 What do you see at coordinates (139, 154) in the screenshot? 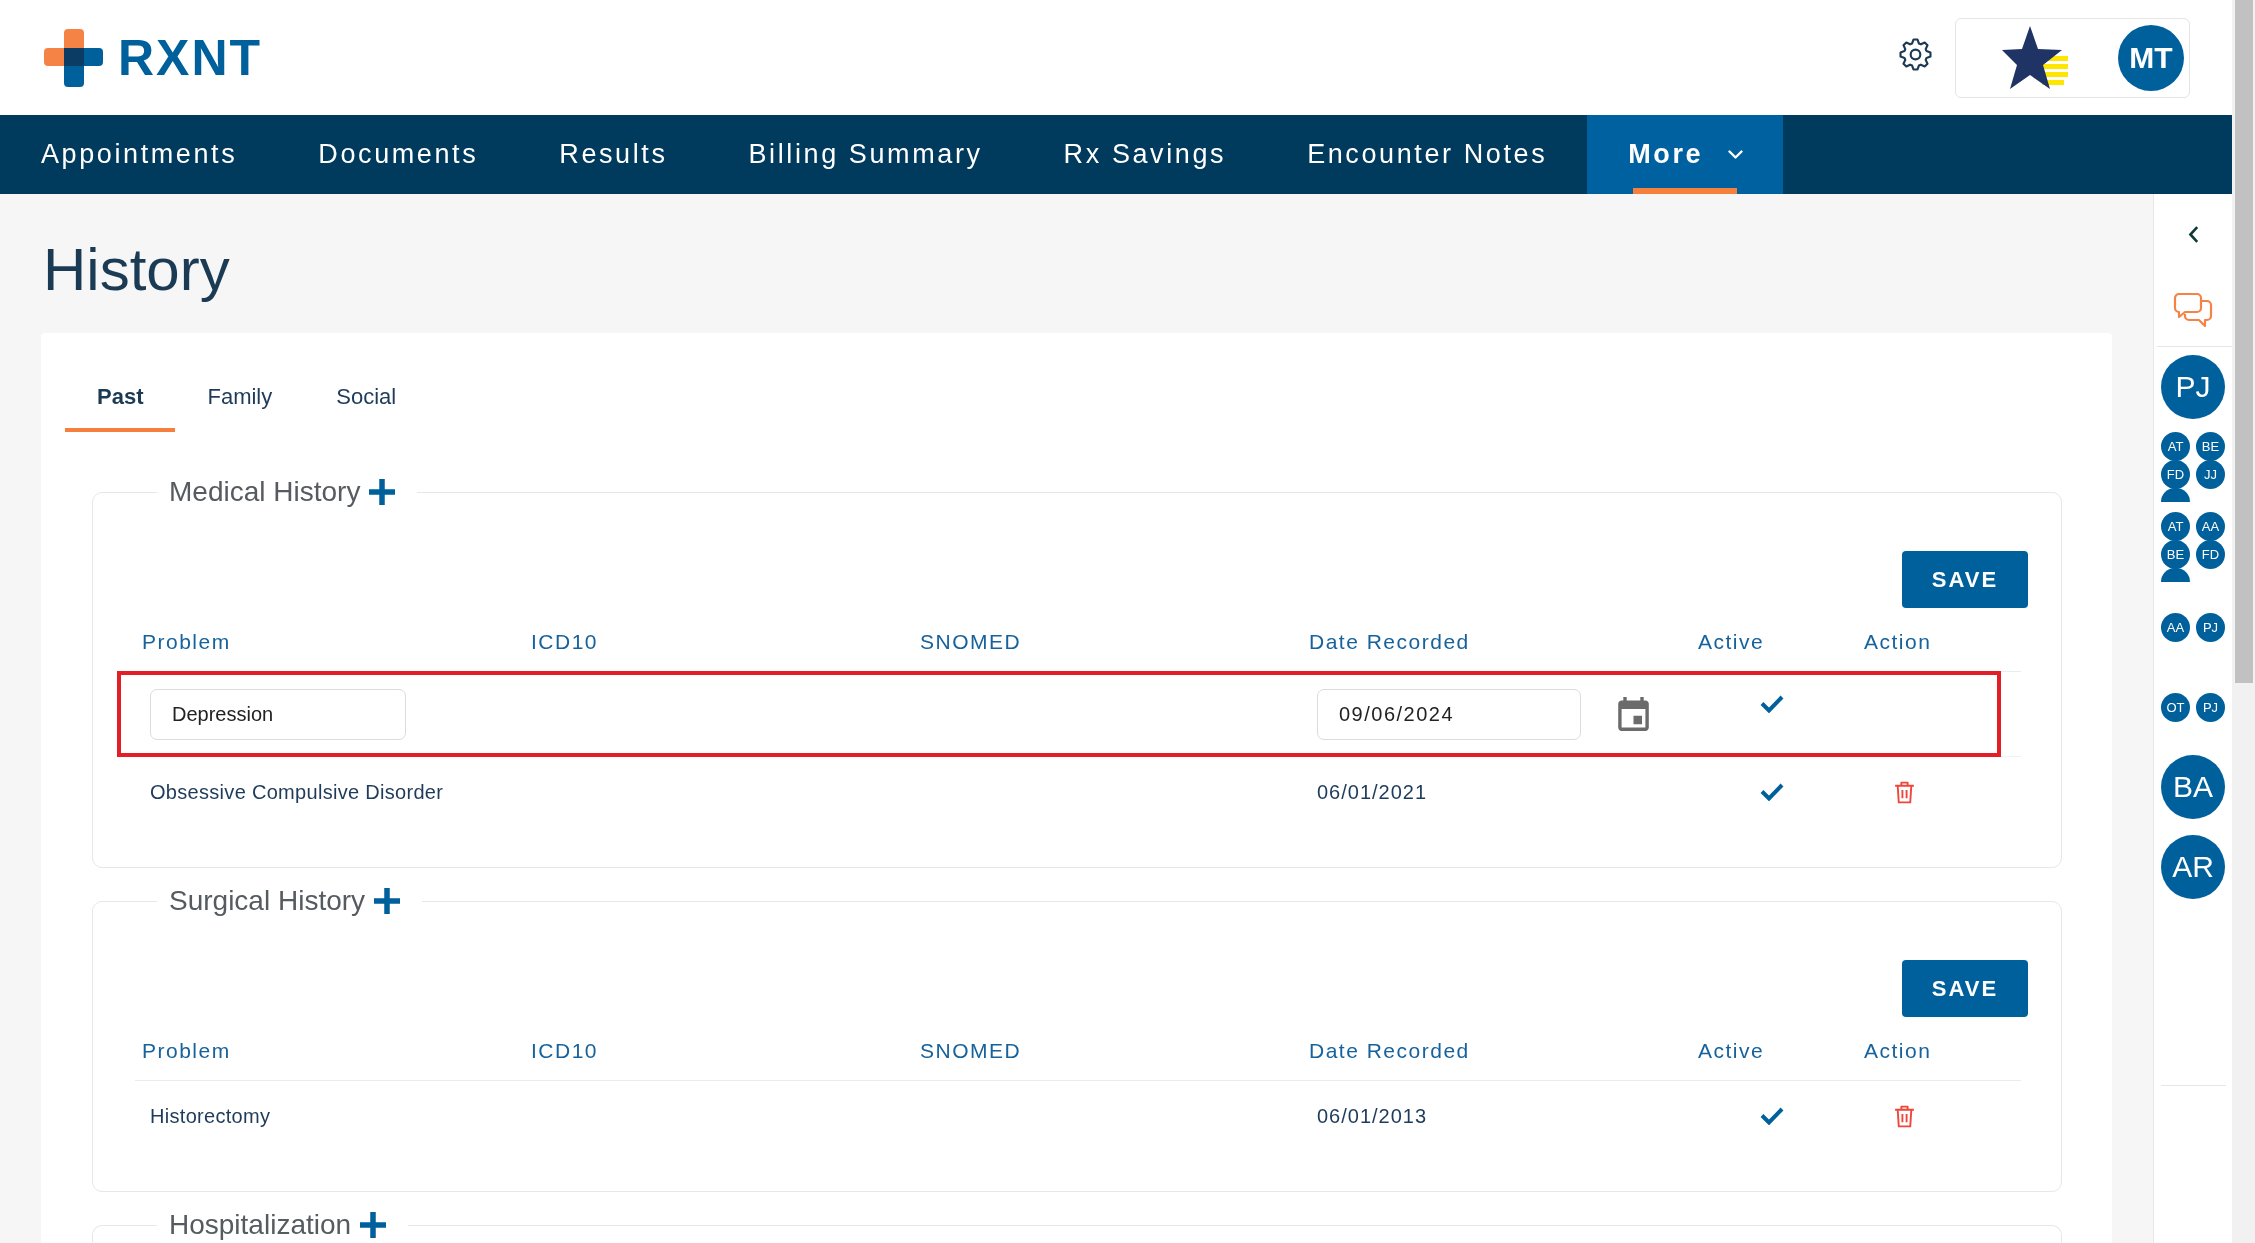
I see `nav-item: Appointments` at bounding box center [139, 154].